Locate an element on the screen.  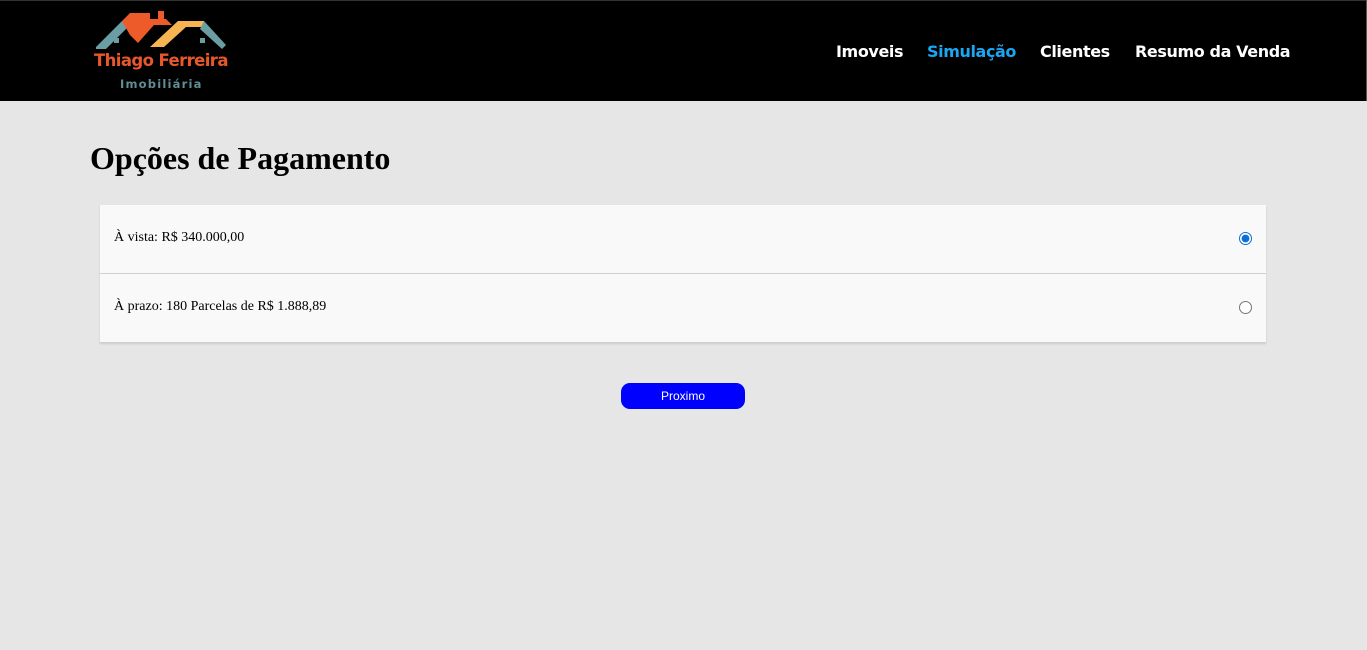
payment-option-a-vista: À vista: R$ 340.000,00 is located at coordinates (683, 239).